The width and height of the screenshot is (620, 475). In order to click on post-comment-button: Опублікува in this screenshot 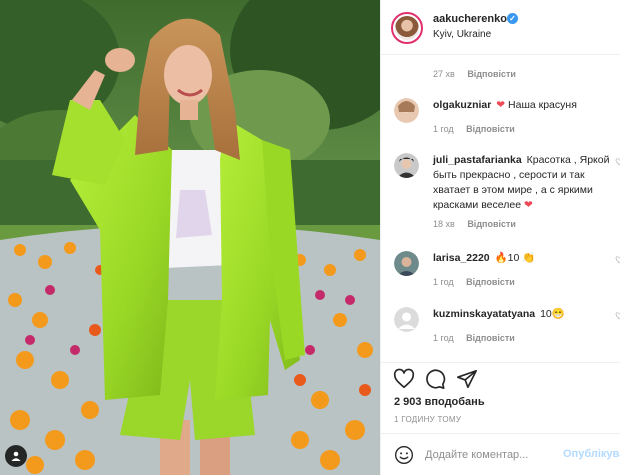, I will do `click(591, 454)`.